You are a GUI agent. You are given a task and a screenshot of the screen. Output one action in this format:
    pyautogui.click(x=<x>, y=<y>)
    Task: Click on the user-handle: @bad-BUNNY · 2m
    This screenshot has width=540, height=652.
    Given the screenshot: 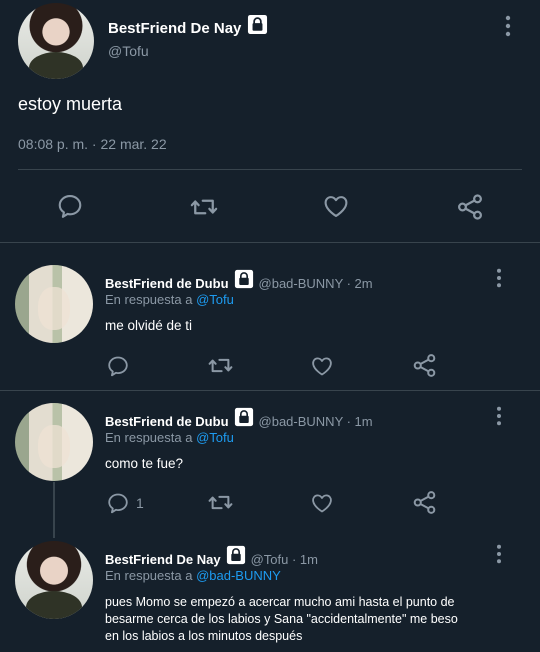 What is the action you would take?
    pyautogui.click(x=316, y=283)
    